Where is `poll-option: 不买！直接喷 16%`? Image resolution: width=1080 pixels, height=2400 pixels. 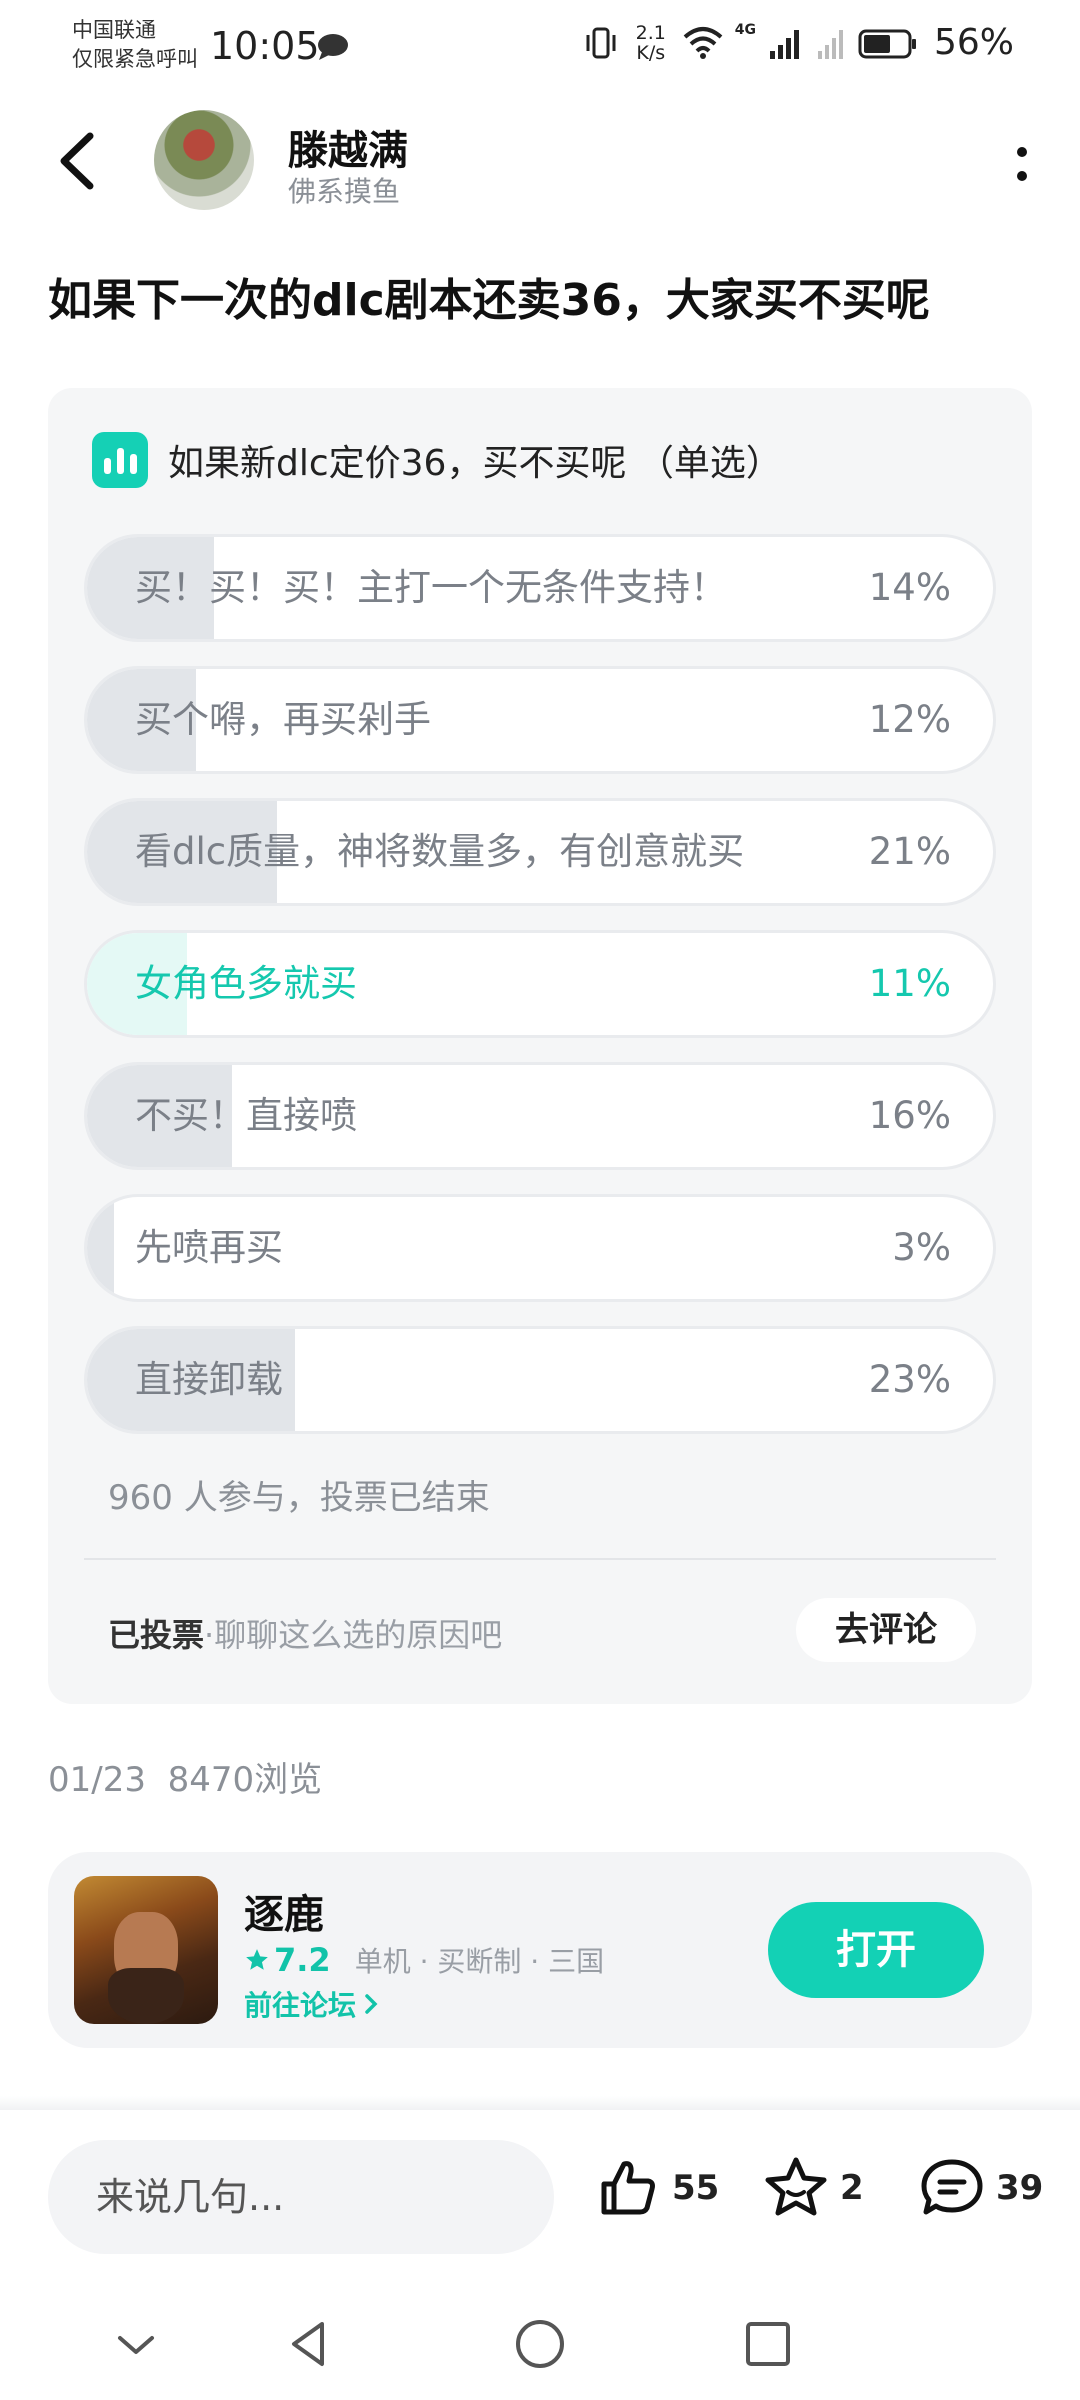 poll-option: 不买！直接喷 16% is located at coordinates (540, 1116).